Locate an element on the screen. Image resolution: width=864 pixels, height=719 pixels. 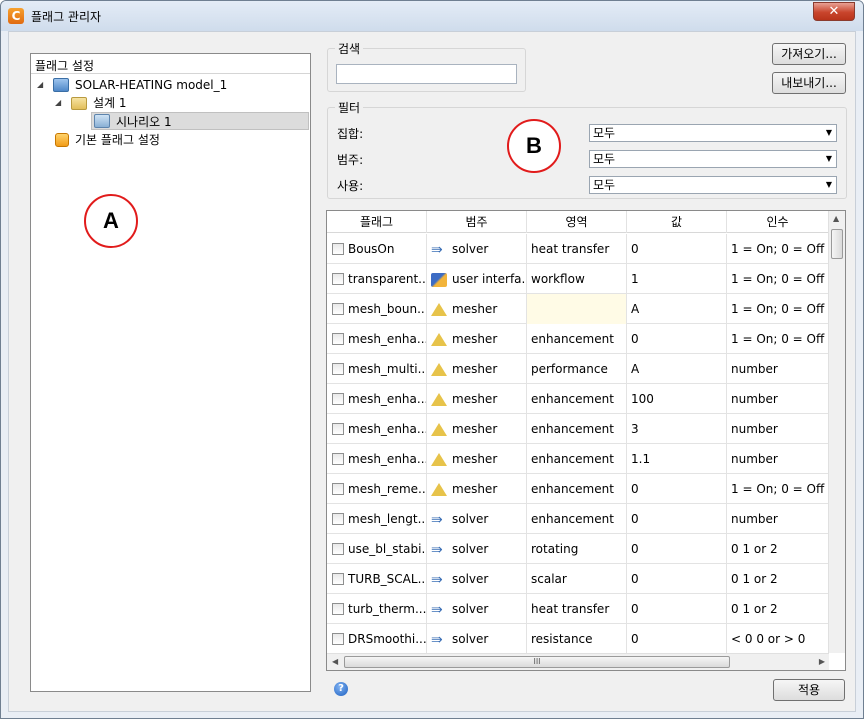
scroll-left-arrow-icon: ◀ is located at coordinates (335, 661).